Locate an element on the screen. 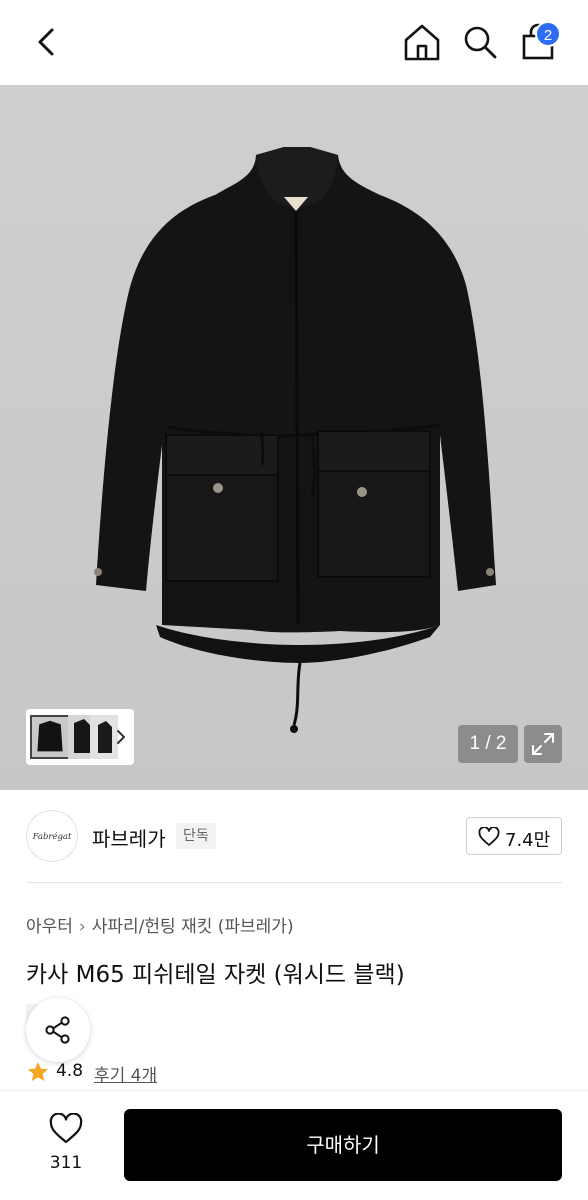 This screenshot has height=1200, width=588. breadcrumb: 아우터 › 사파리/헌팅 재킷 (파브레가) is located at coordinates (160, 924).